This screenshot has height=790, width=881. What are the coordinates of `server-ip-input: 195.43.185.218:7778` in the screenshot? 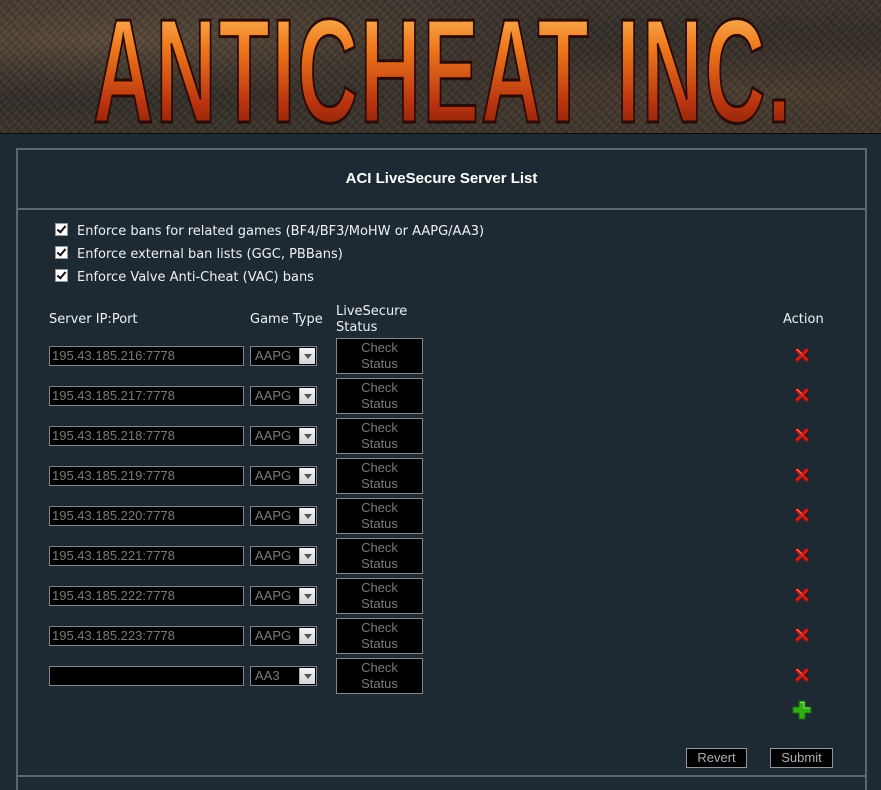 It's located at (146, 436).